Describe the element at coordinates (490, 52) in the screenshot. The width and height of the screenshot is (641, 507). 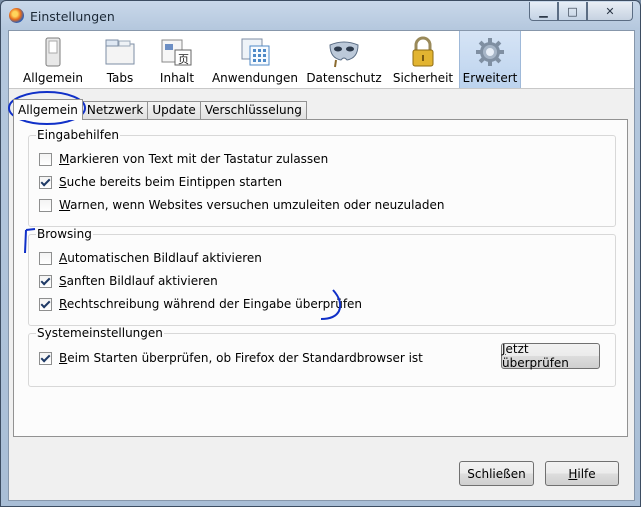
I see `gear-icon` at that location.